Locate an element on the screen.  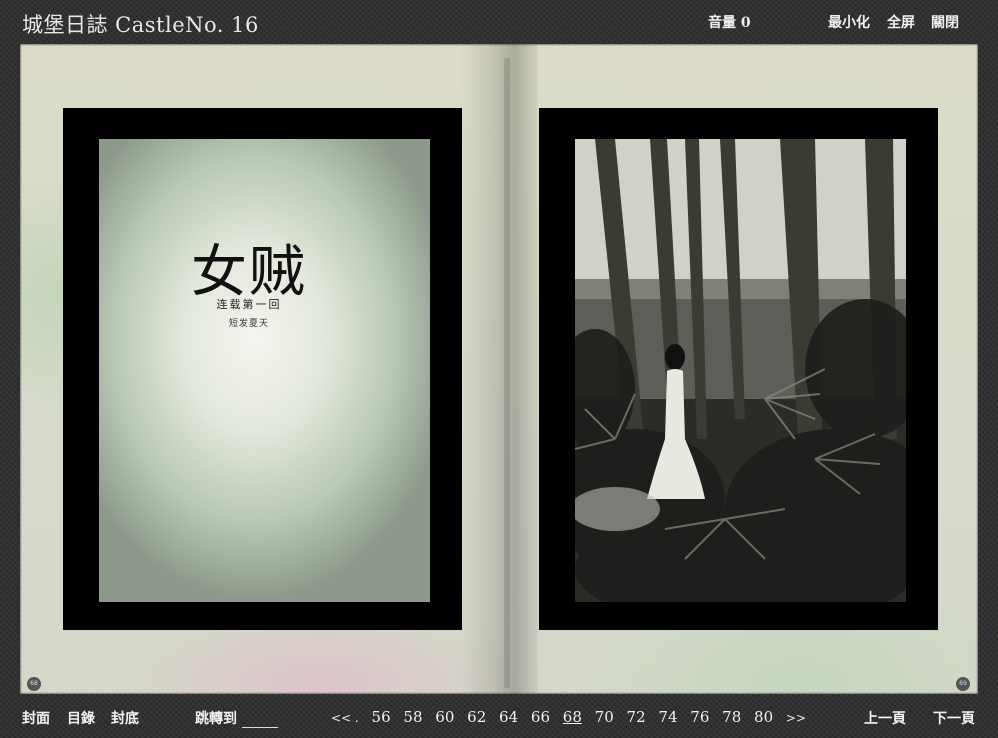
page-link: 58 is located at coordinates (412, 717).